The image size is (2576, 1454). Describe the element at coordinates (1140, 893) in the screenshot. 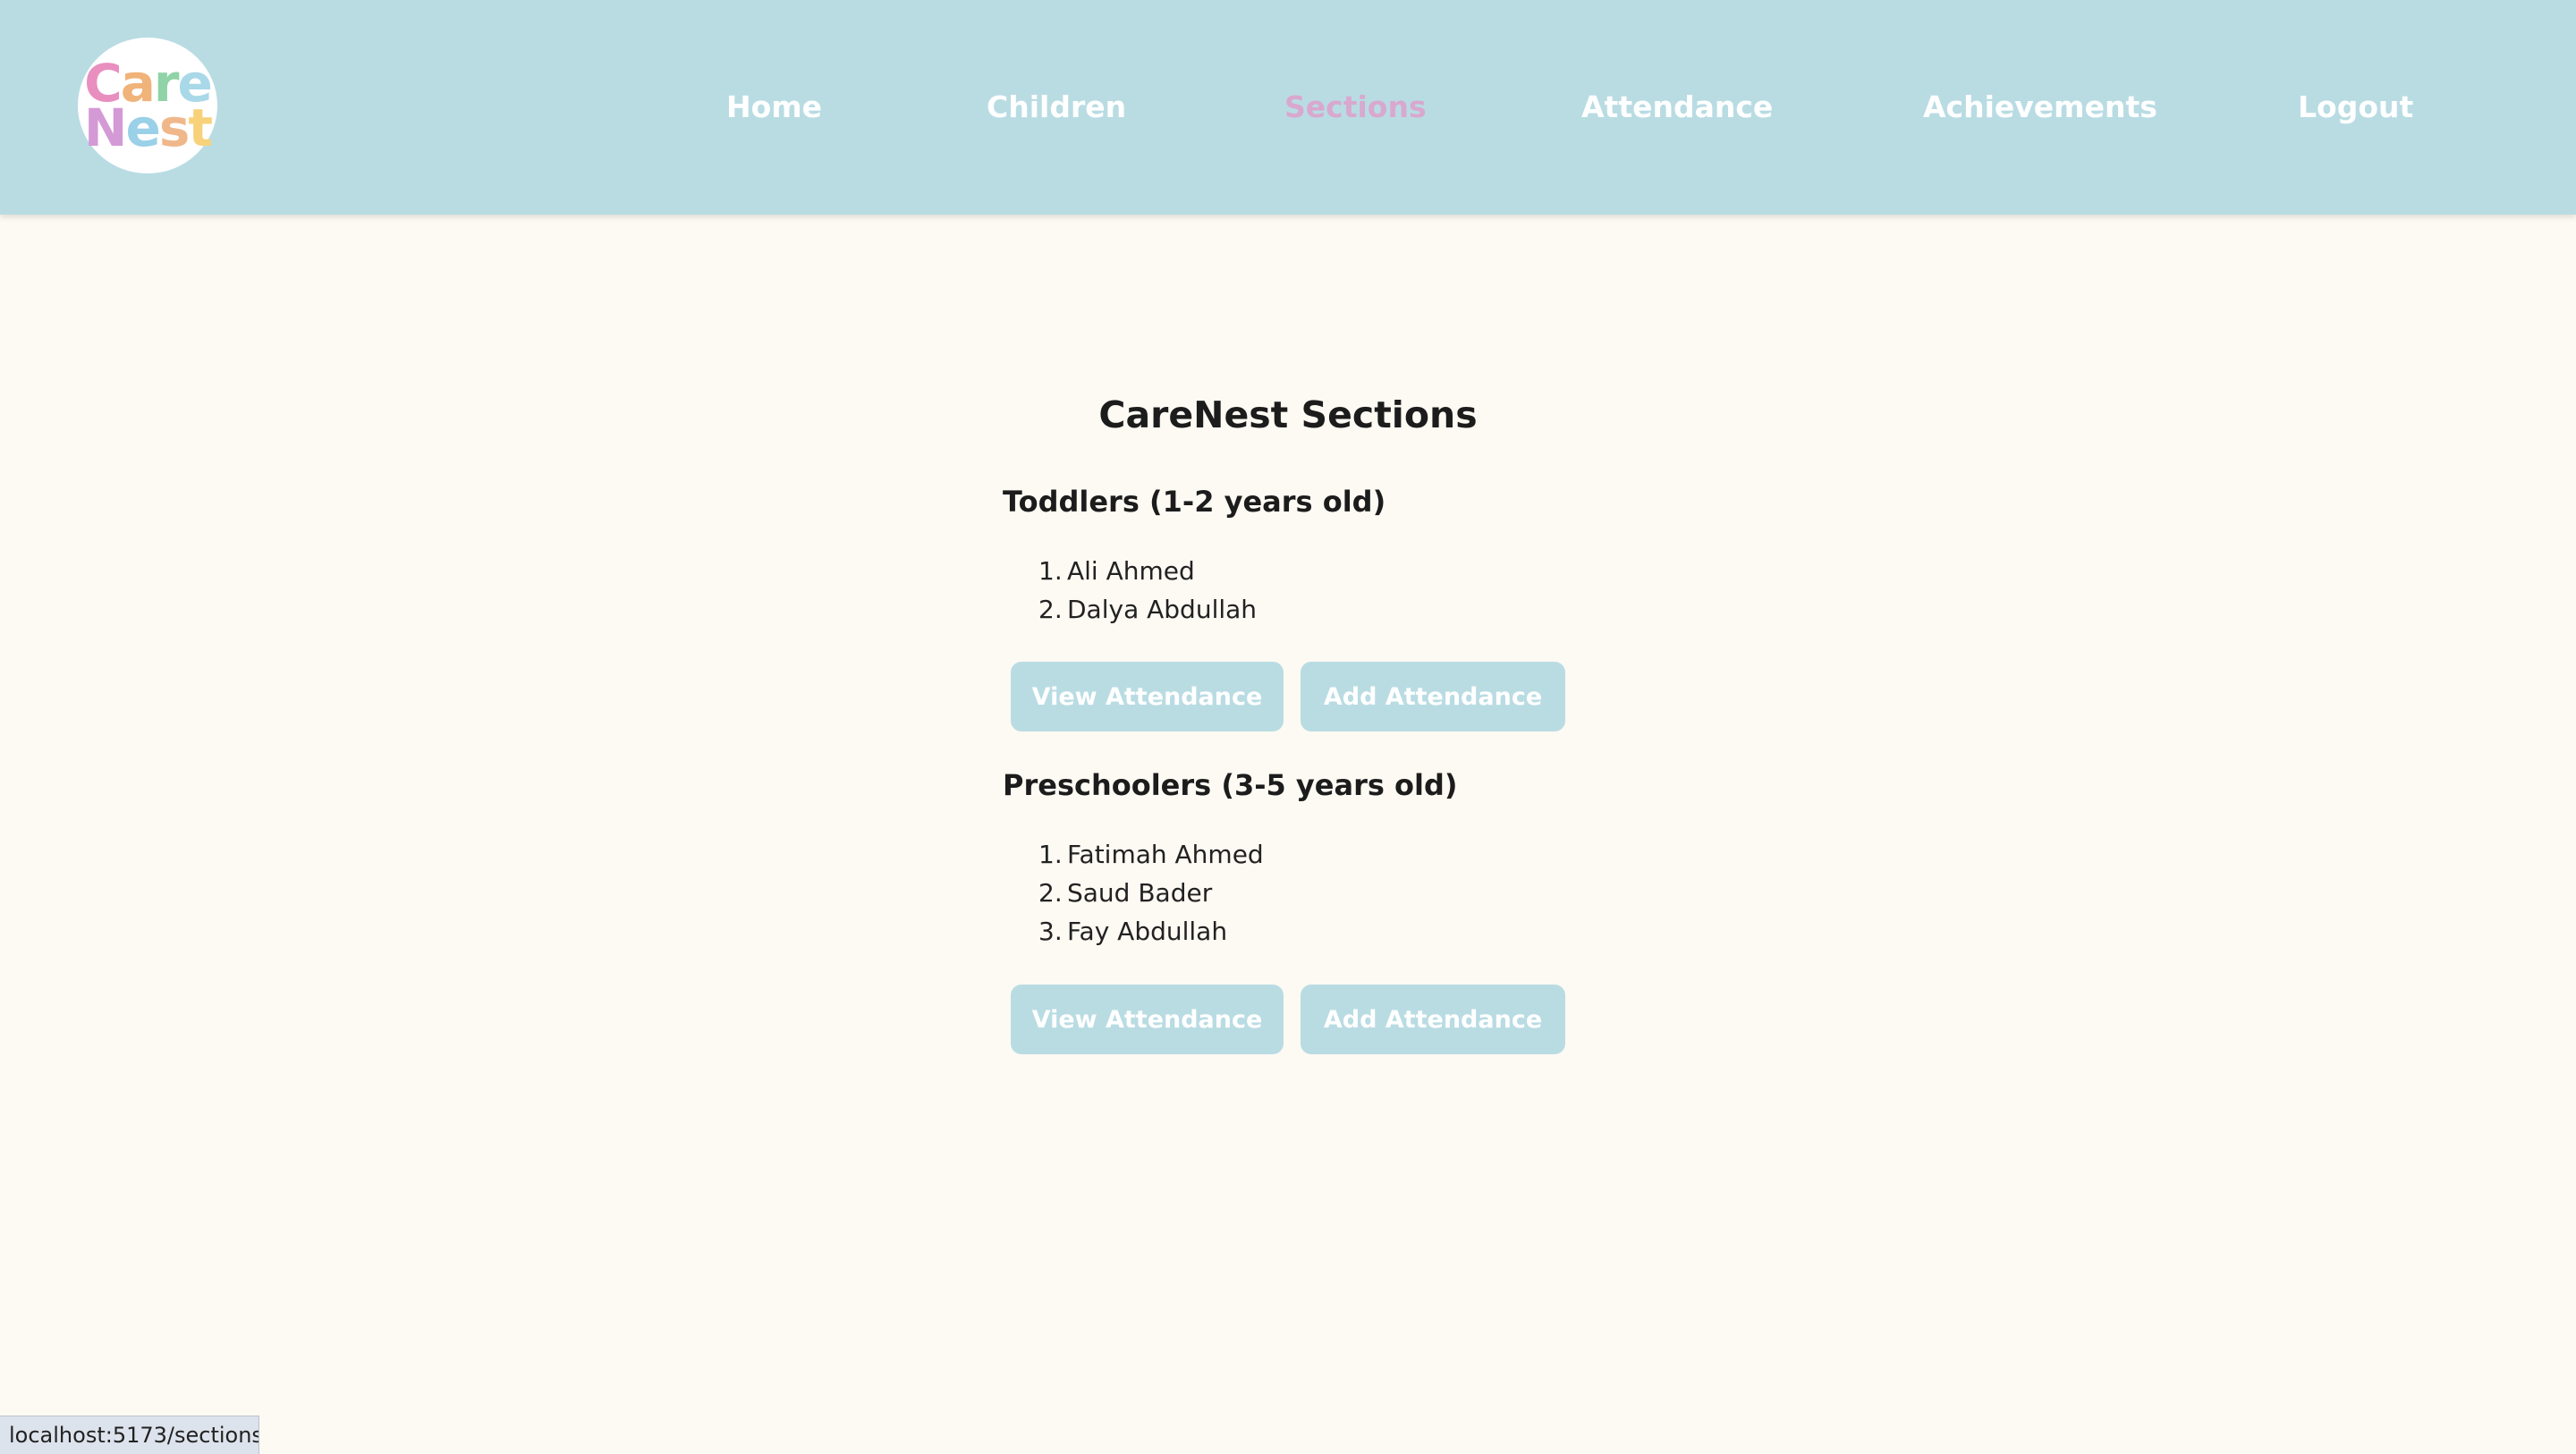

I see `child-name: Saud Bader` at that location.